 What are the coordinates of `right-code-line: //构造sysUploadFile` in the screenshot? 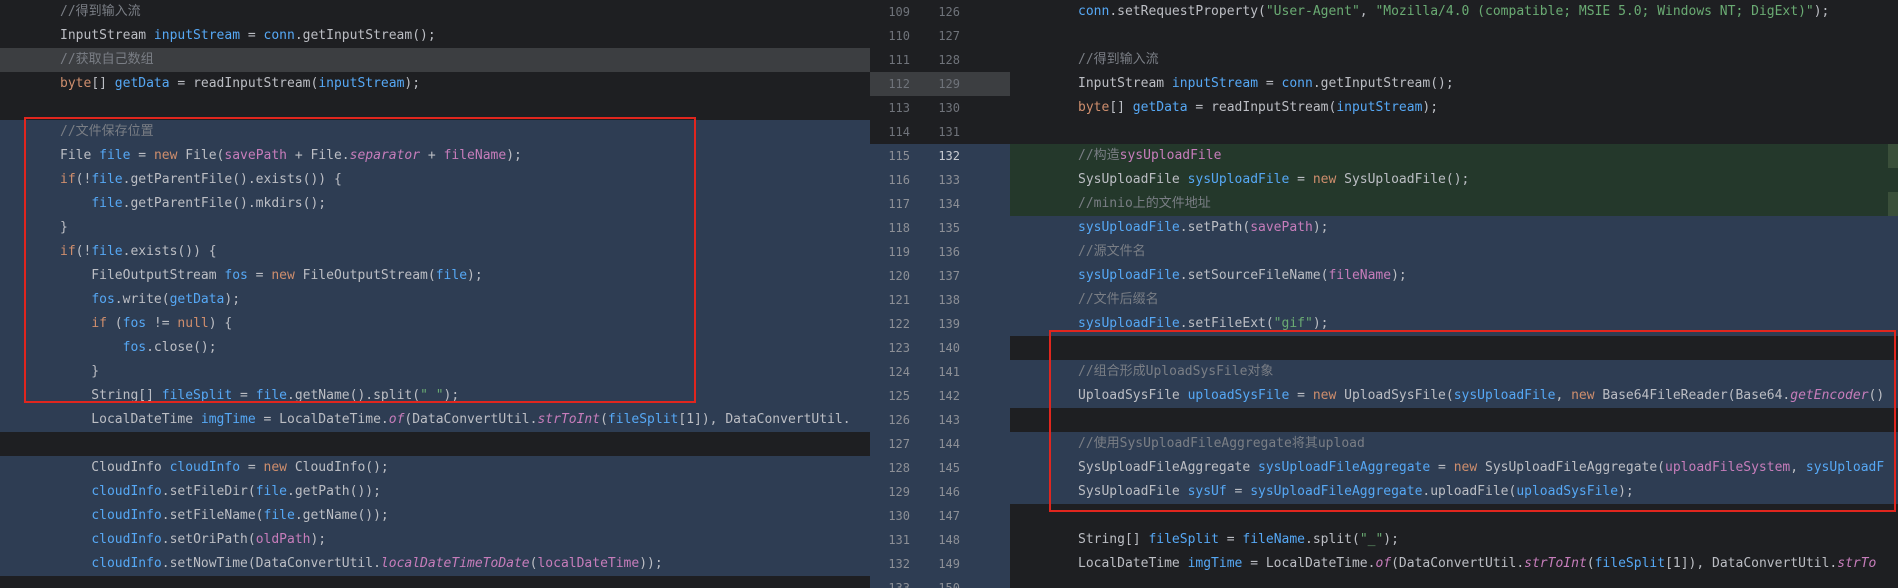 It's located at (1454, 156).